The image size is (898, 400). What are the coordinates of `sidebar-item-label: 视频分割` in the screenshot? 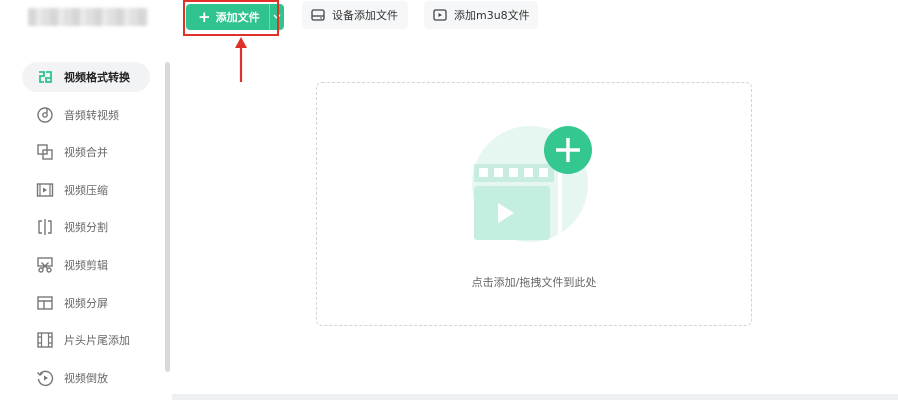 It's located at (86, 228).